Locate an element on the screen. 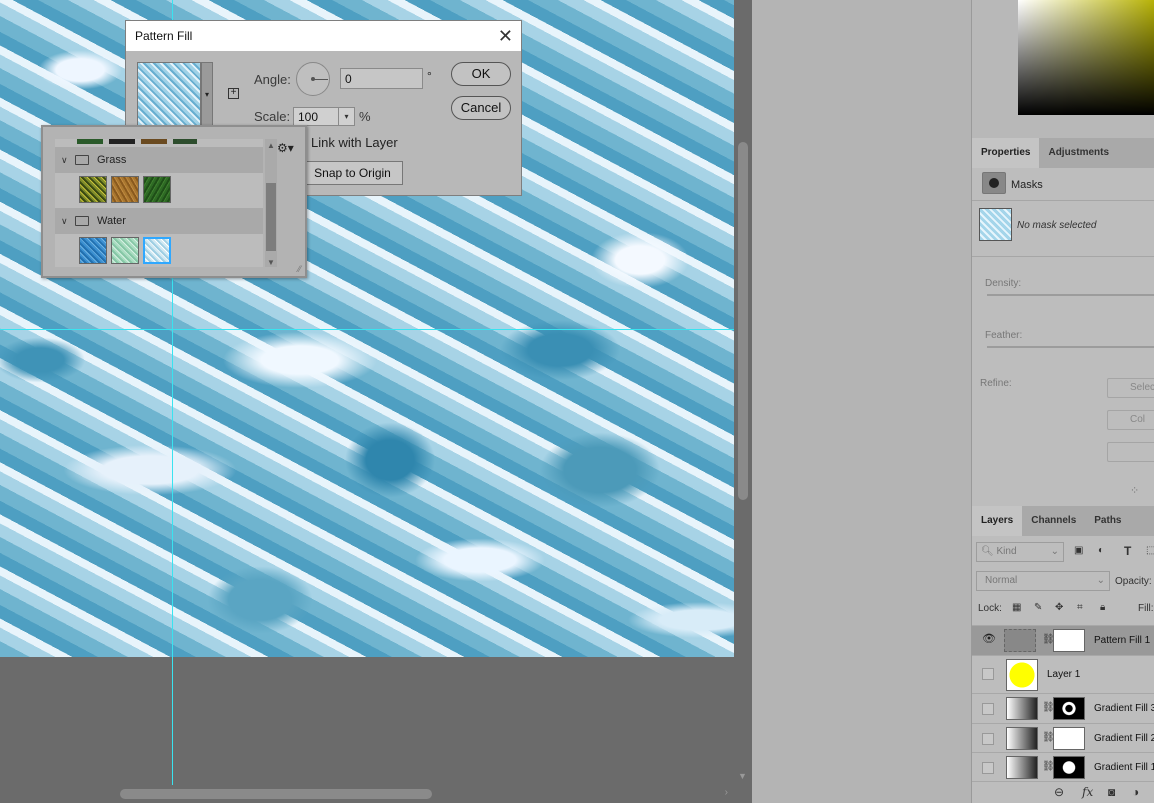  feather-slider is located at coordinates (1070, 347).